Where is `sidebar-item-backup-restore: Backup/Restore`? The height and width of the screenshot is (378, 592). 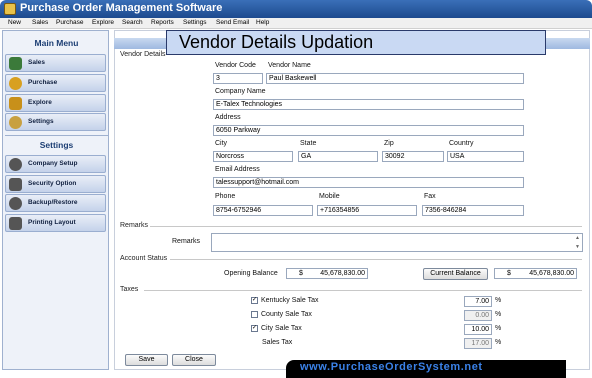
sidebar-item-backup-restore: Backup/Restore is located at coordinates (55, 203).